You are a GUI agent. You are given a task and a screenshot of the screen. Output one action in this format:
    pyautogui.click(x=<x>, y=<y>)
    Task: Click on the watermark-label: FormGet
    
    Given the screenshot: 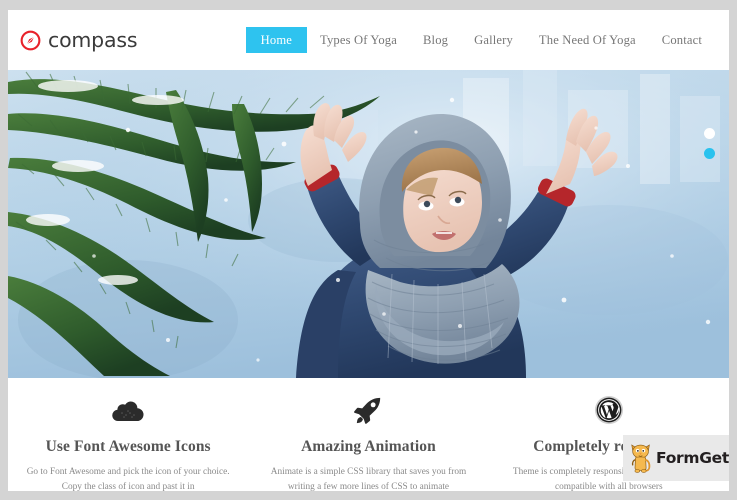 What is the action you would take?
    pyautogui.click(x=692, y=458)
    